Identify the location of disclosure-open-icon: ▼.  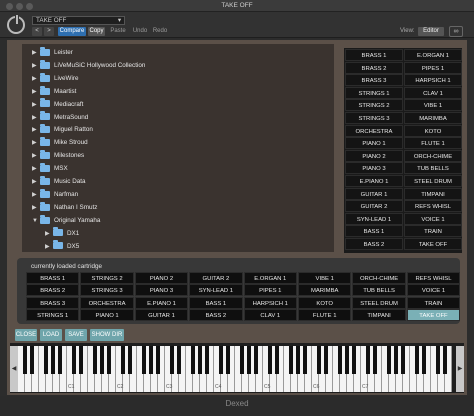
(36, 221).